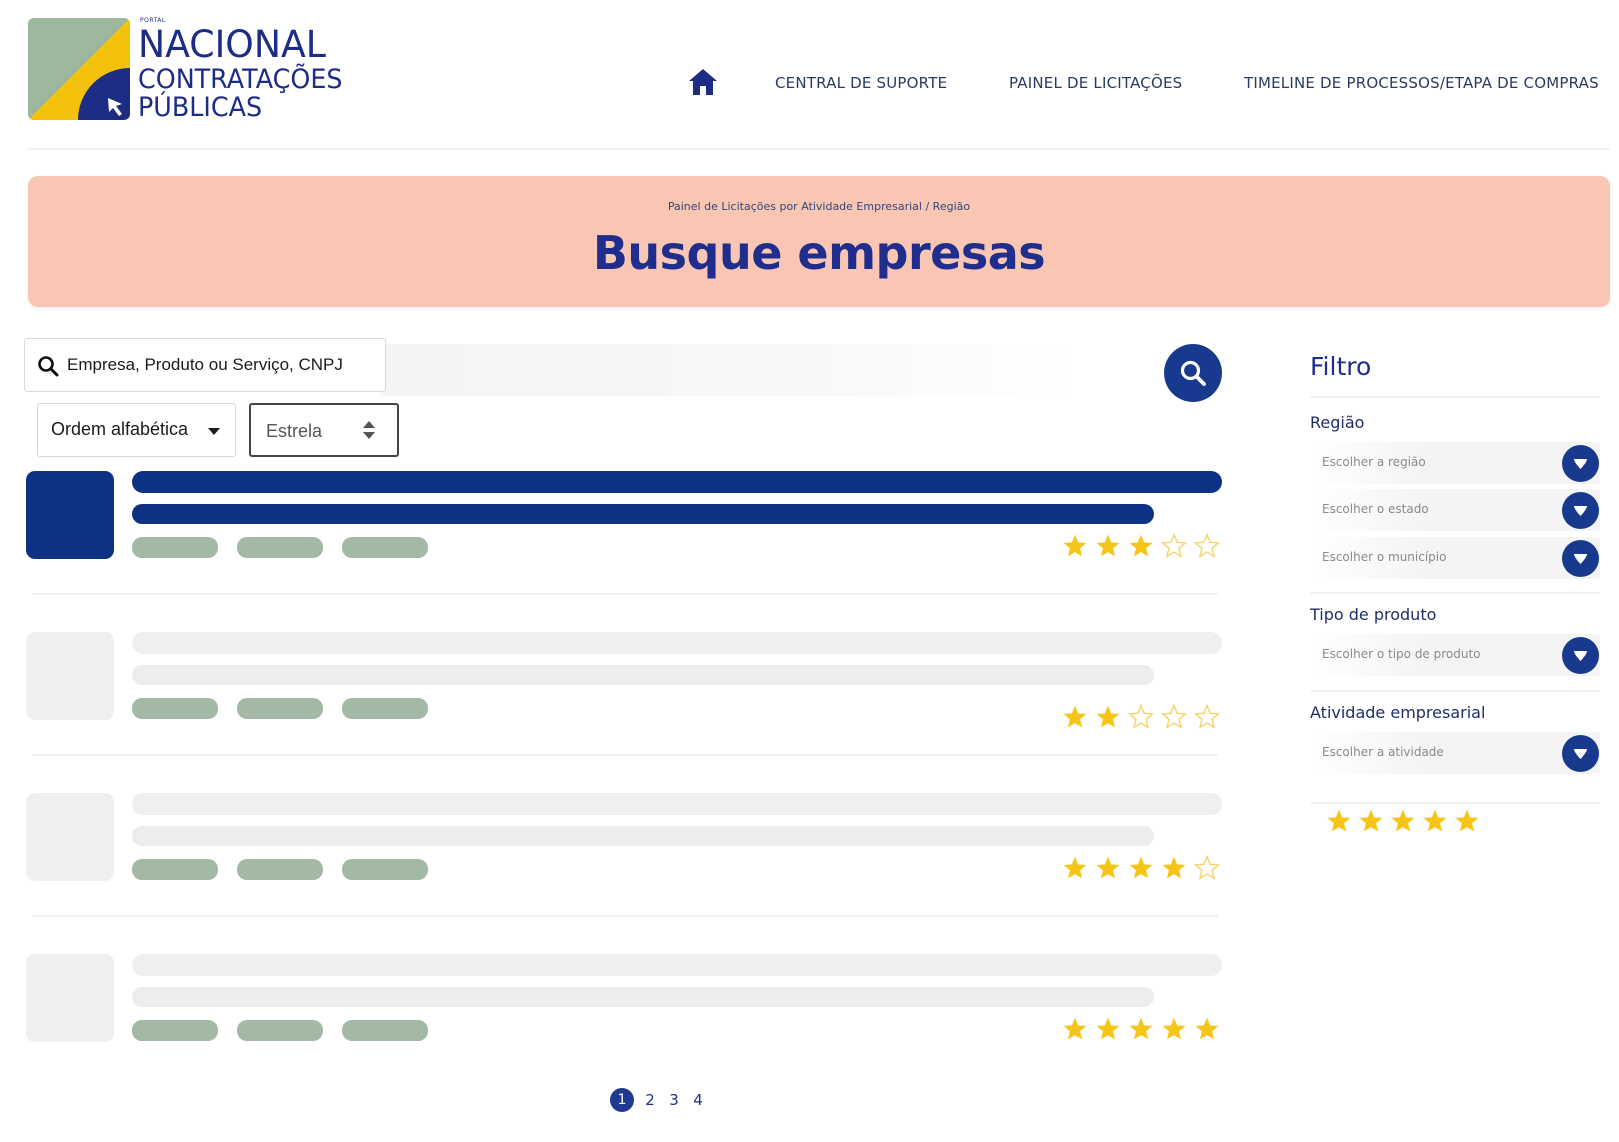 The image size is (1619, 1142). What do you see at coordinates (1401, 654) in the screenshot?
I see `dropdown-placeholder: Escolher o tipo de produto` at bounding box center [1401, 654].